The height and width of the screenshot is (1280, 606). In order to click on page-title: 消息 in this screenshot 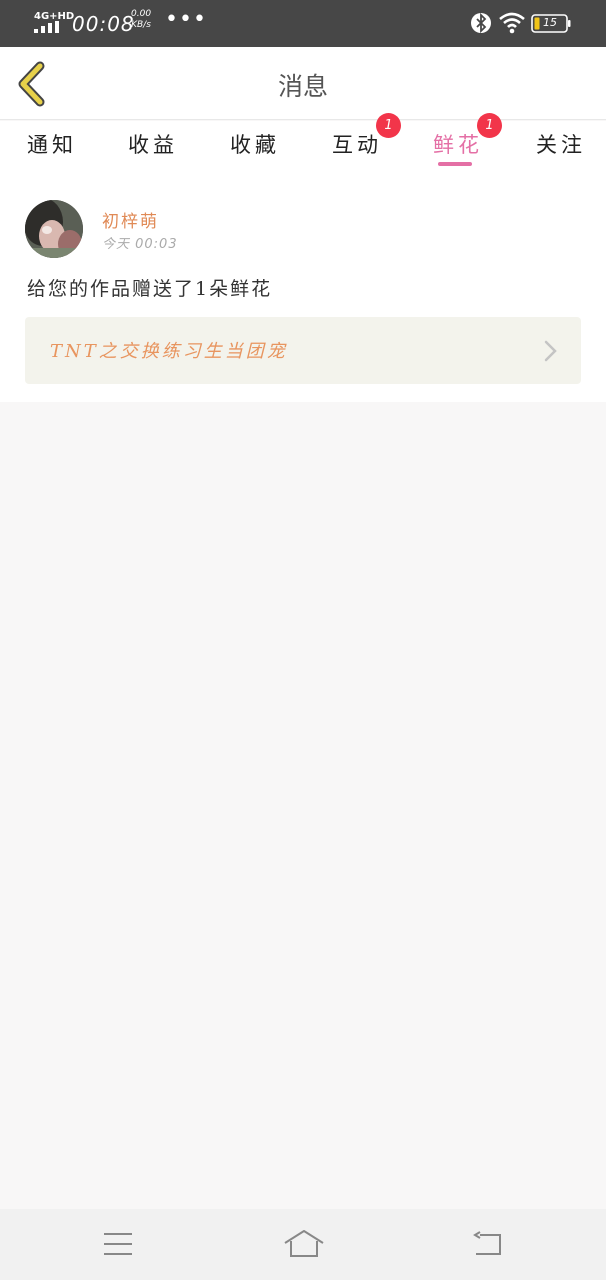, I will do `click(302, 86)`.